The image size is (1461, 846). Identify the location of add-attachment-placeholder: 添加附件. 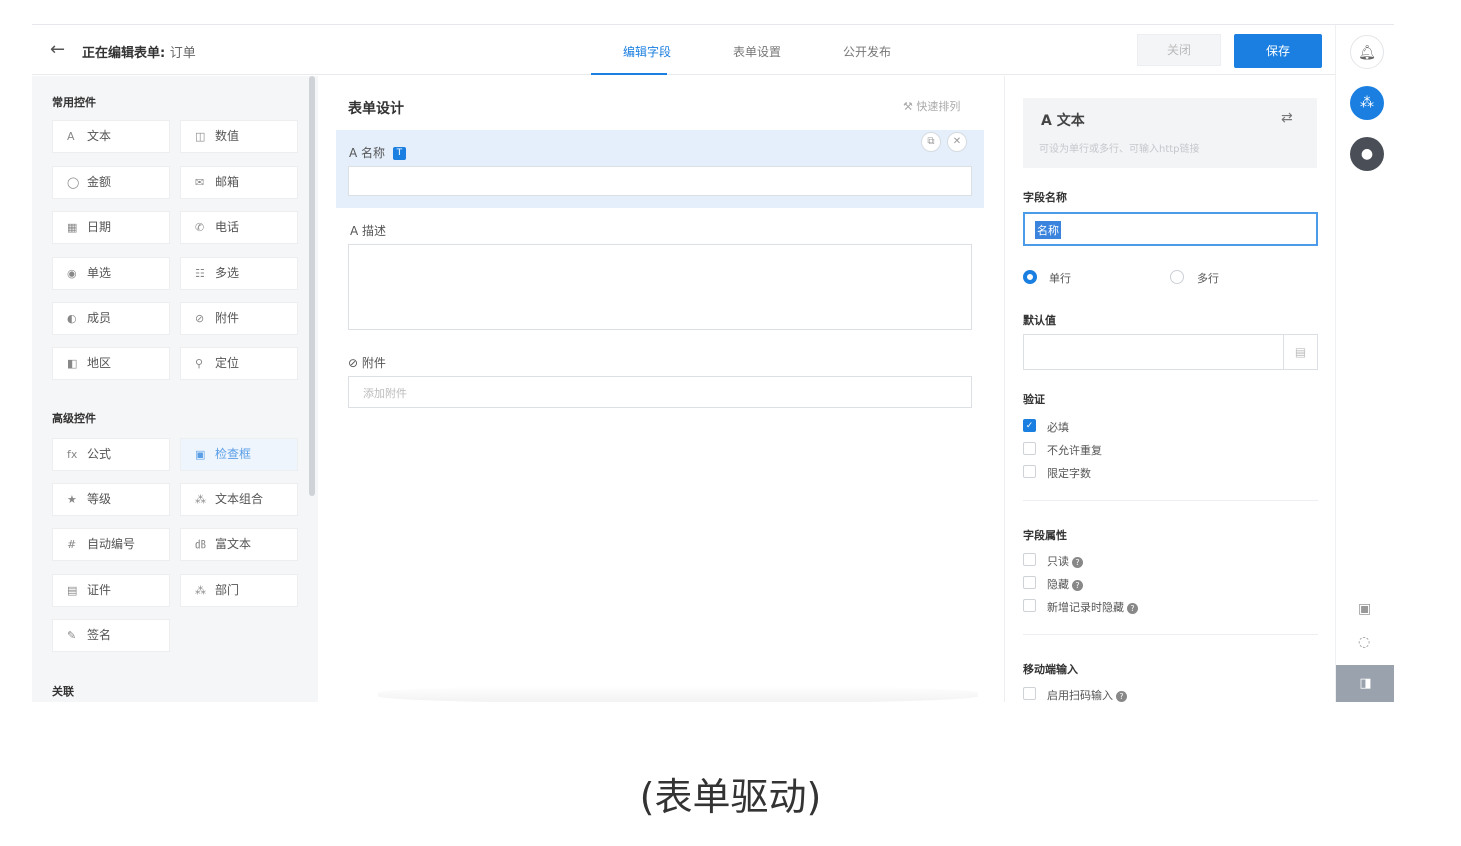
(385, 393).